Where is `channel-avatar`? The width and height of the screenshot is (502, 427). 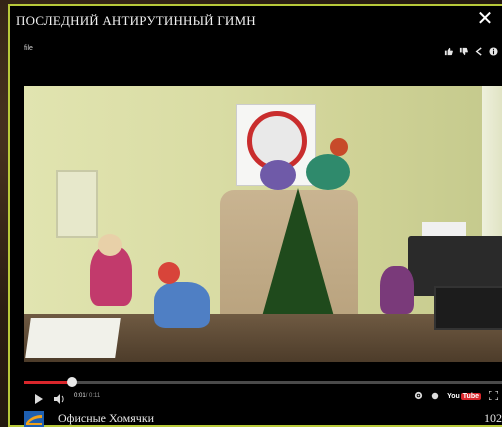
channel-avatar is located at coordinates (34, 418).